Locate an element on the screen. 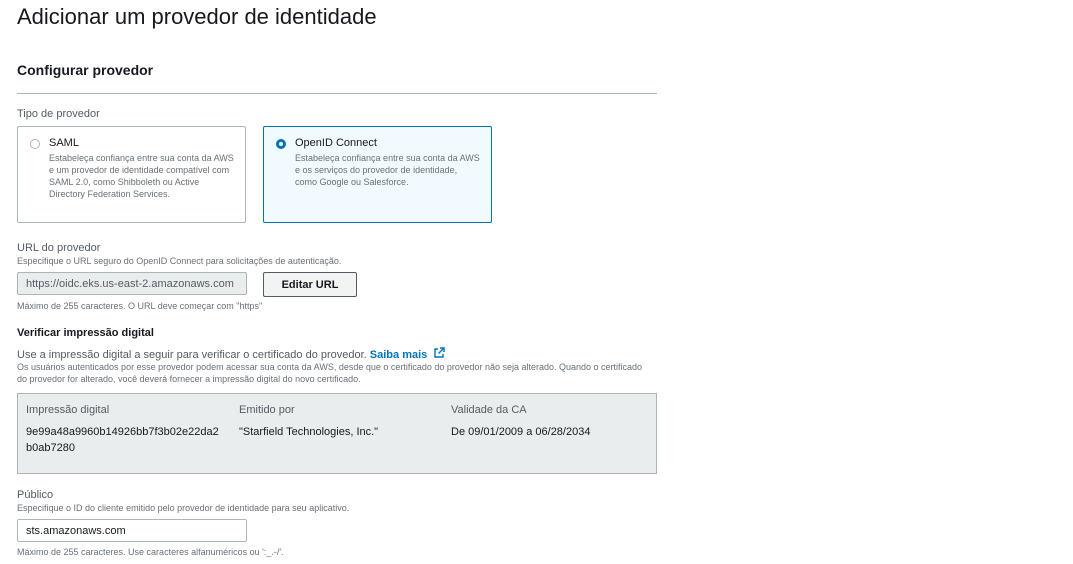 The width and height of the screenshot is (1073, 564). learn-more-link: Saiba mais is located at coordinates (398, 355).